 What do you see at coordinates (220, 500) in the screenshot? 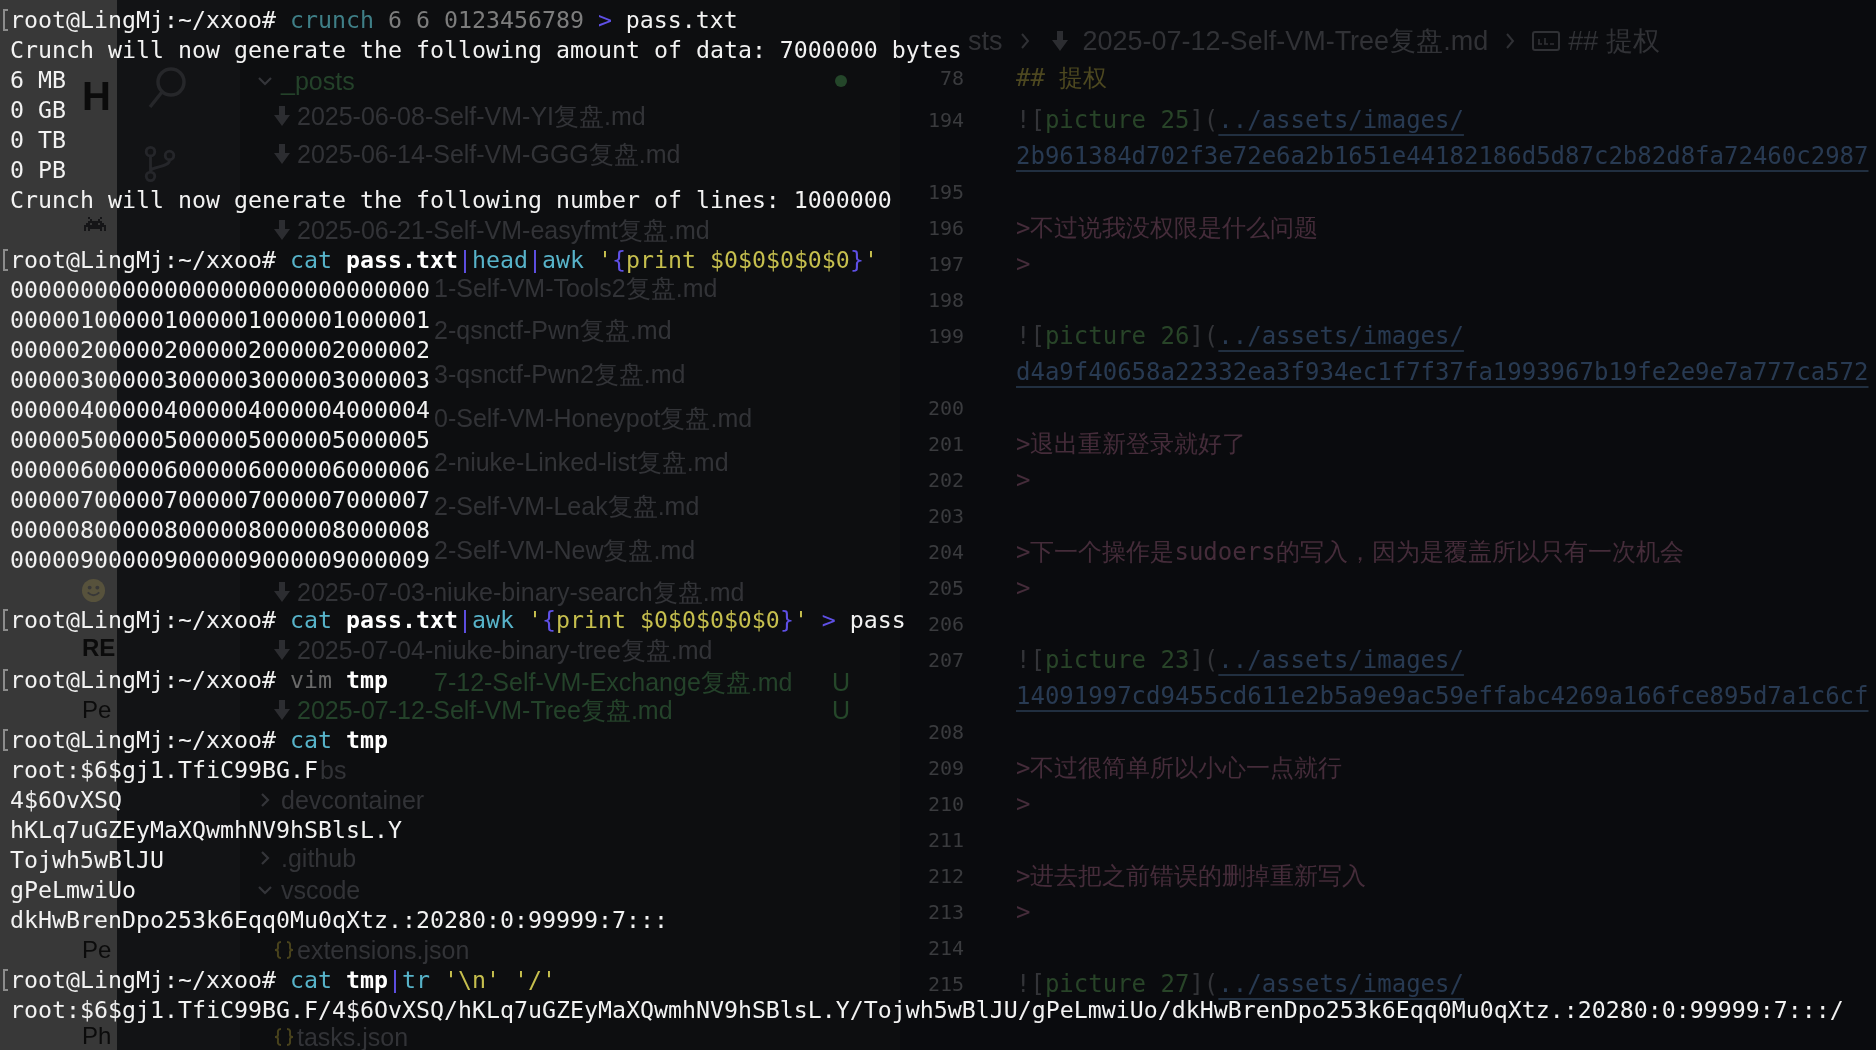
I see `output-line: 000007000007000007000007000007` at bounding box center [220, 500].